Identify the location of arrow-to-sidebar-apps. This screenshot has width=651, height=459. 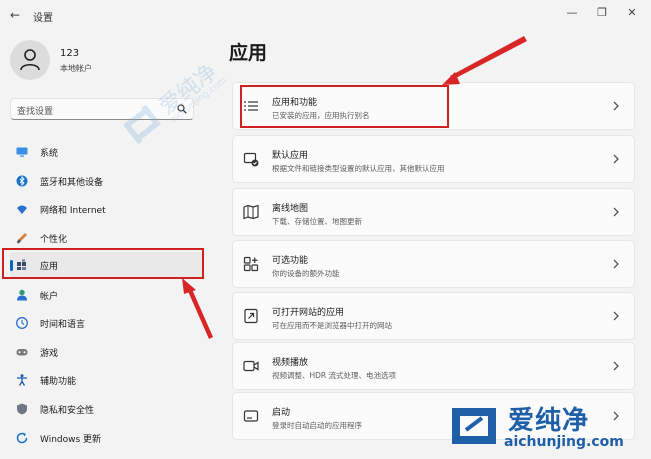
(197, 308).